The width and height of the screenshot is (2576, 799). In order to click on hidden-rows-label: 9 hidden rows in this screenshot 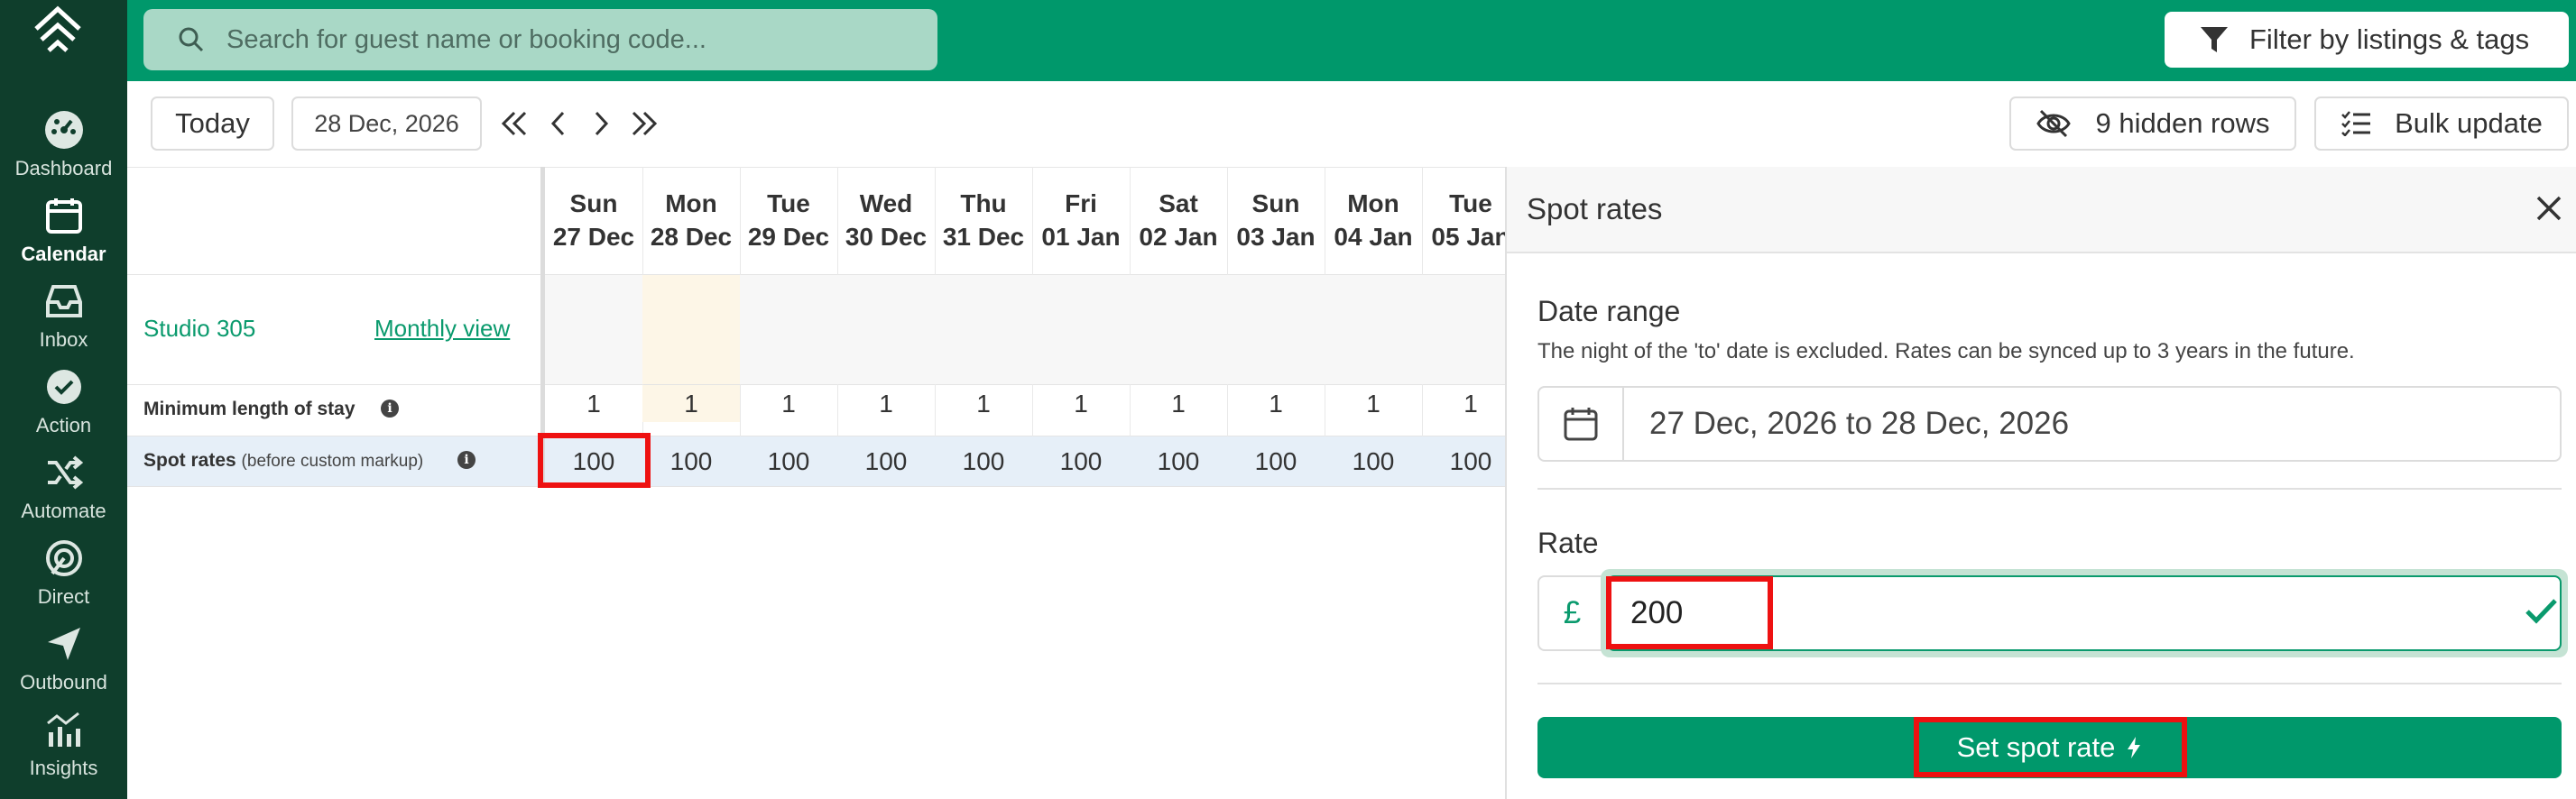, I will do `click(2182, 123)`.